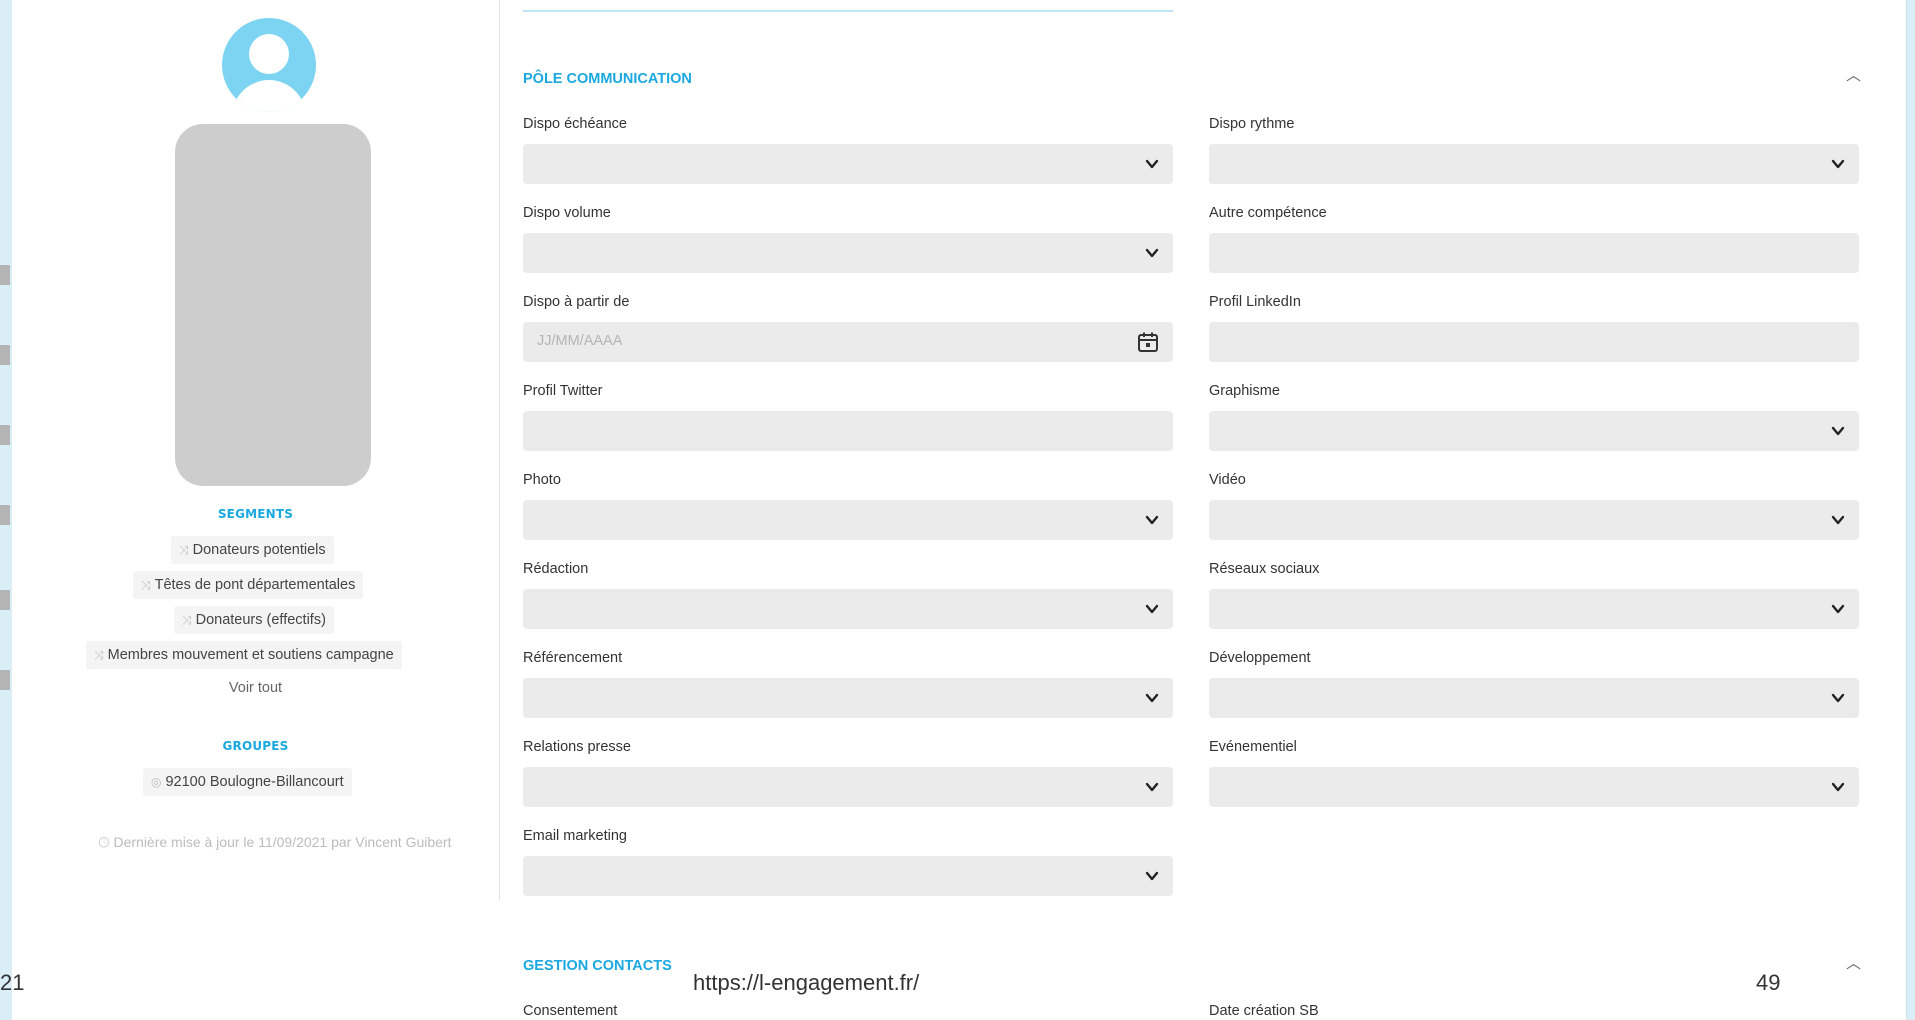 The width and height of the screenshot is (1915, 1020). What do you see at coordinates (1148, 342) in the screenshot?
I see `calendar-icon` at bounding box center [1148, 342].